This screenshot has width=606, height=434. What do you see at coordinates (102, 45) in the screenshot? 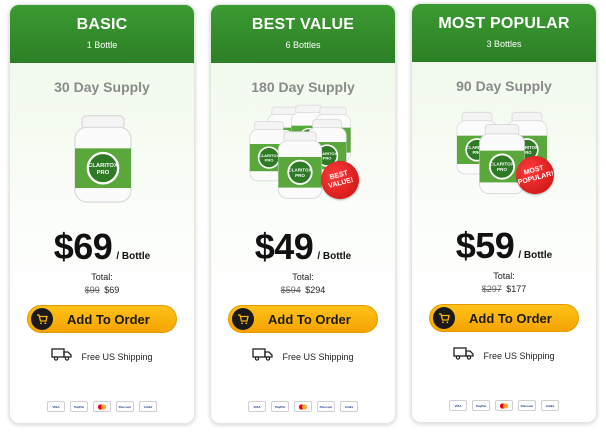
I see `bottle-count: 1 Bottle` at bounding box center [102, 45].